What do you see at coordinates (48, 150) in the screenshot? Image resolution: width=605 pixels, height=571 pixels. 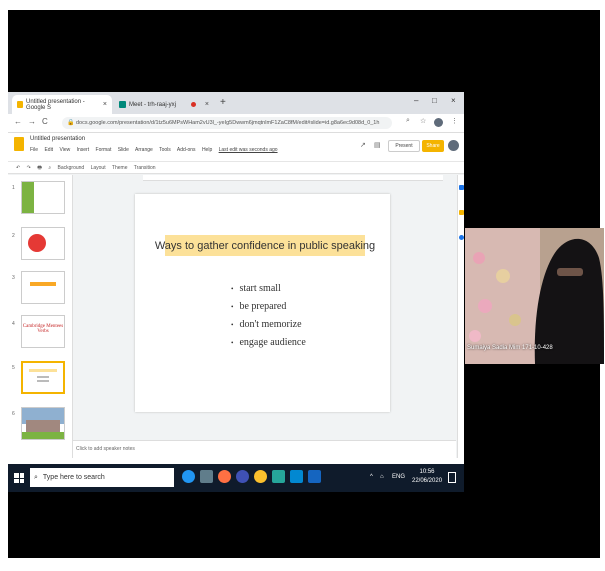 I see `menu-edit: Edit` at bounding box center [48, 150].